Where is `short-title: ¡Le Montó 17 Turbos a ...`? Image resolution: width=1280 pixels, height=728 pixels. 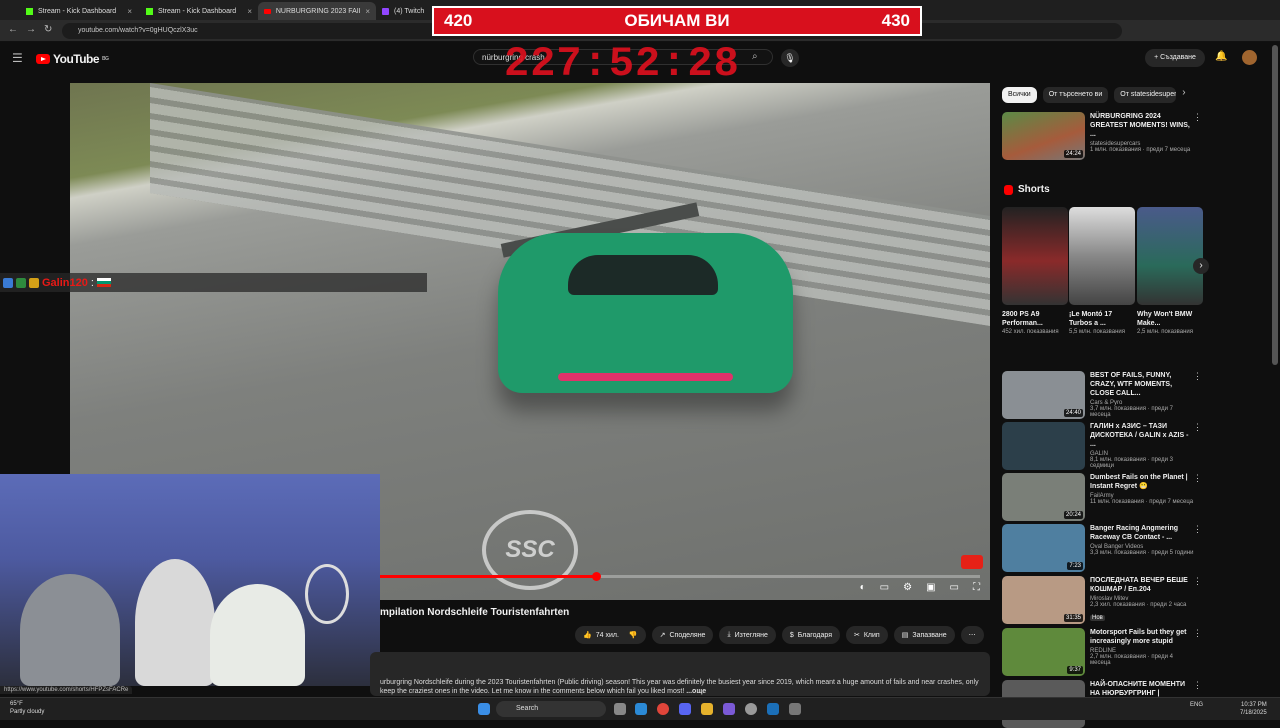 short-title: ¡Le Montó 17 Turbos a ... is located at coordinates (1091, 319).